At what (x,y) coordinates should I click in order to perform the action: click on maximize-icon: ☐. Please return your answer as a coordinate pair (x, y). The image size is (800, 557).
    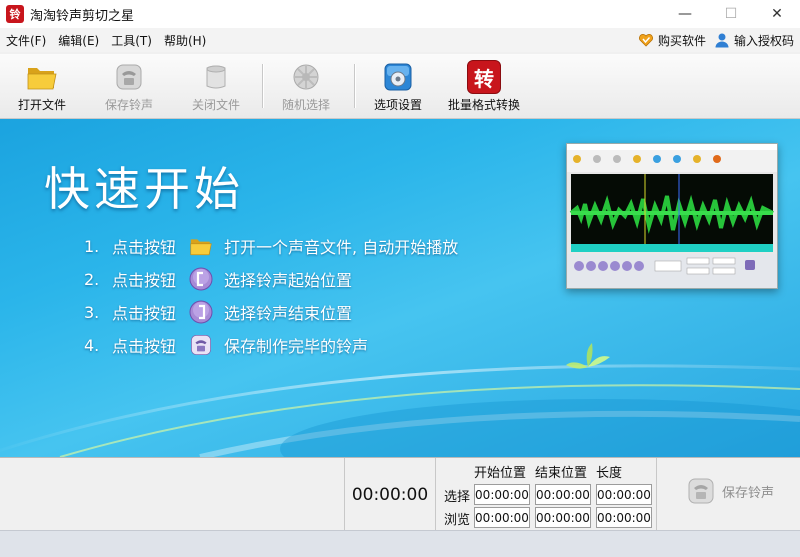
    Looking at the image, I should click on (731, 14).